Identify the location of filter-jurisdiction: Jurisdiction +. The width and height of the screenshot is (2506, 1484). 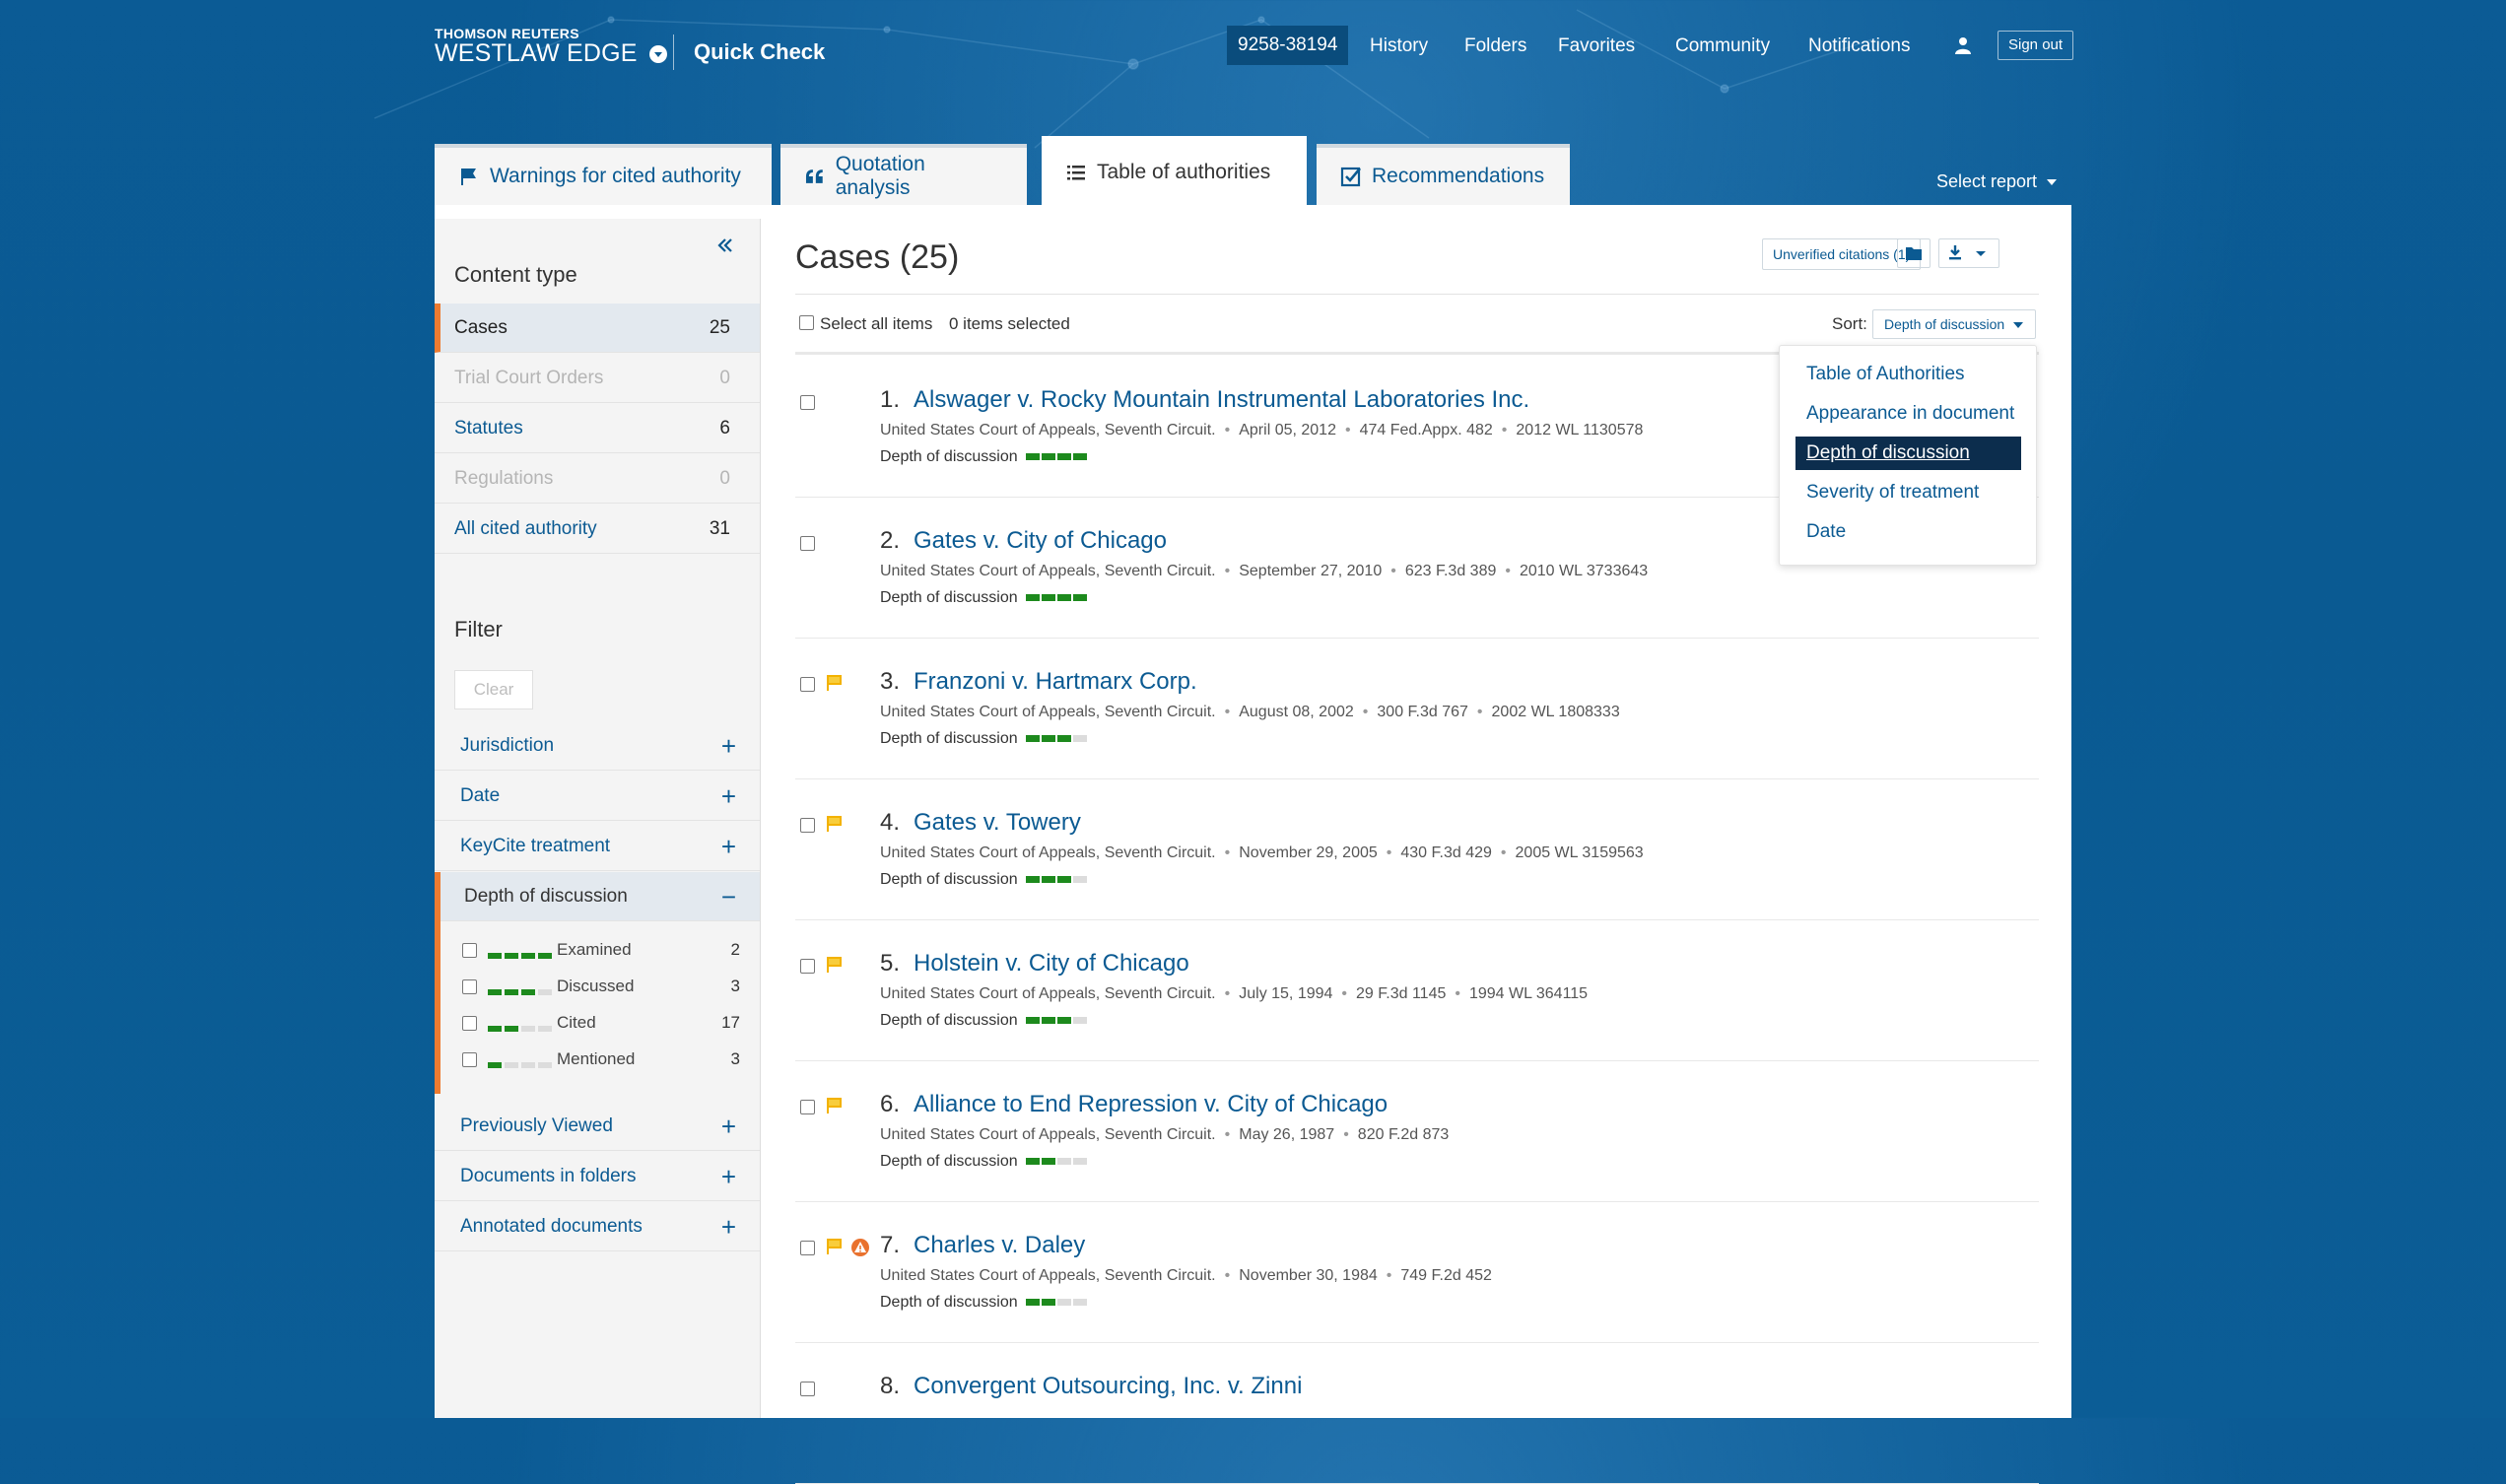
(597, 746).